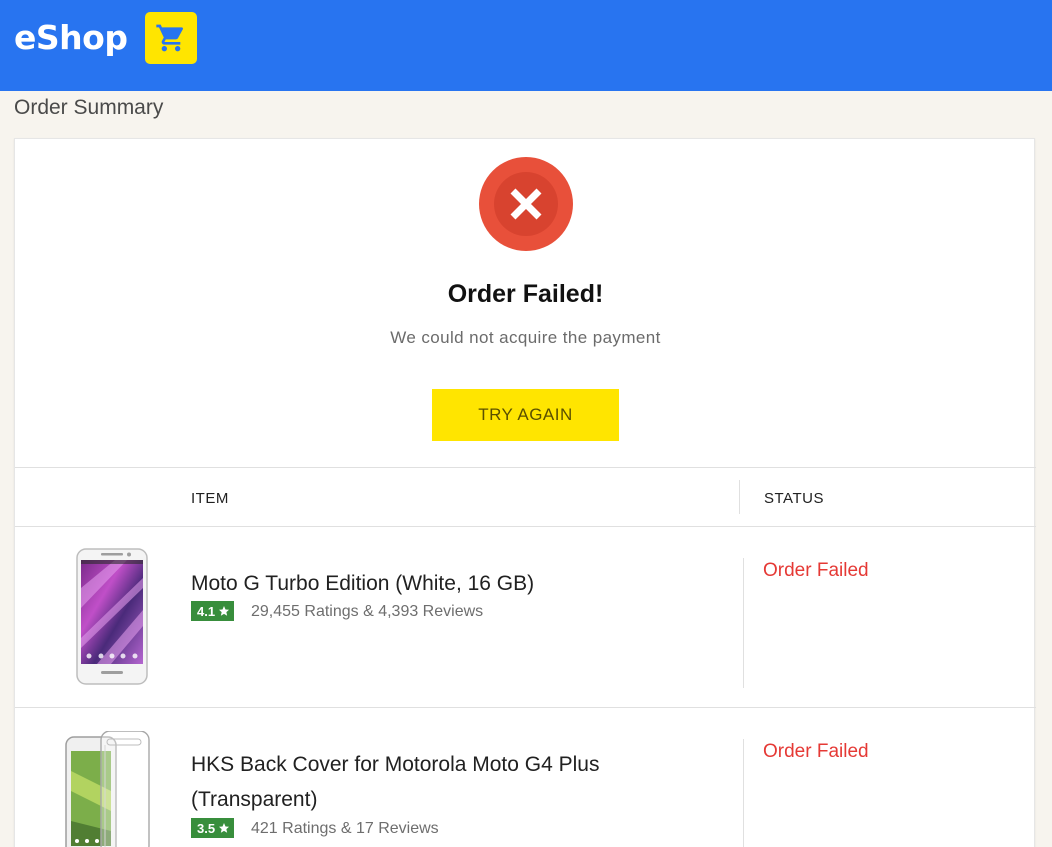  Describe the element at coordinates (206, 611) in the screenshot. I see `rating-value: 4.1` at that location.